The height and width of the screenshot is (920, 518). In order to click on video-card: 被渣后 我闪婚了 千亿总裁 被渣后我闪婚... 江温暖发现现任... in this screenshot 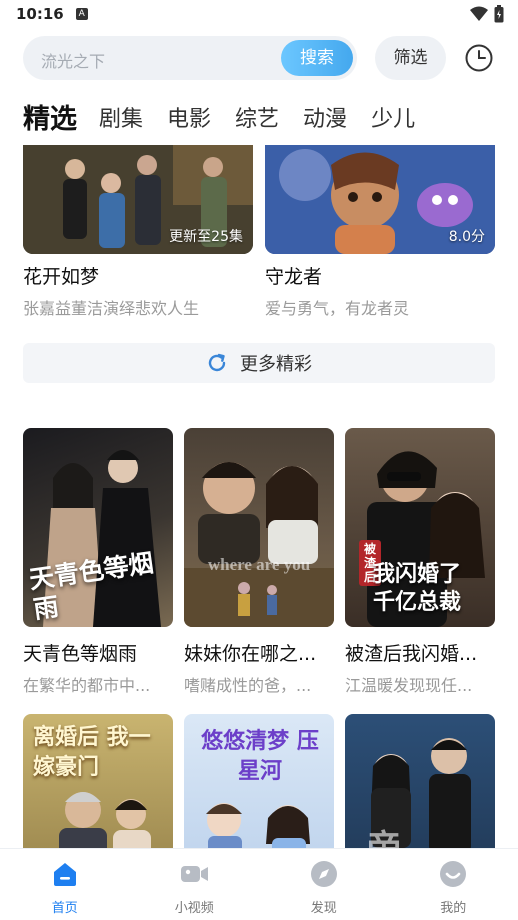, I will do `click(420, 562)`.